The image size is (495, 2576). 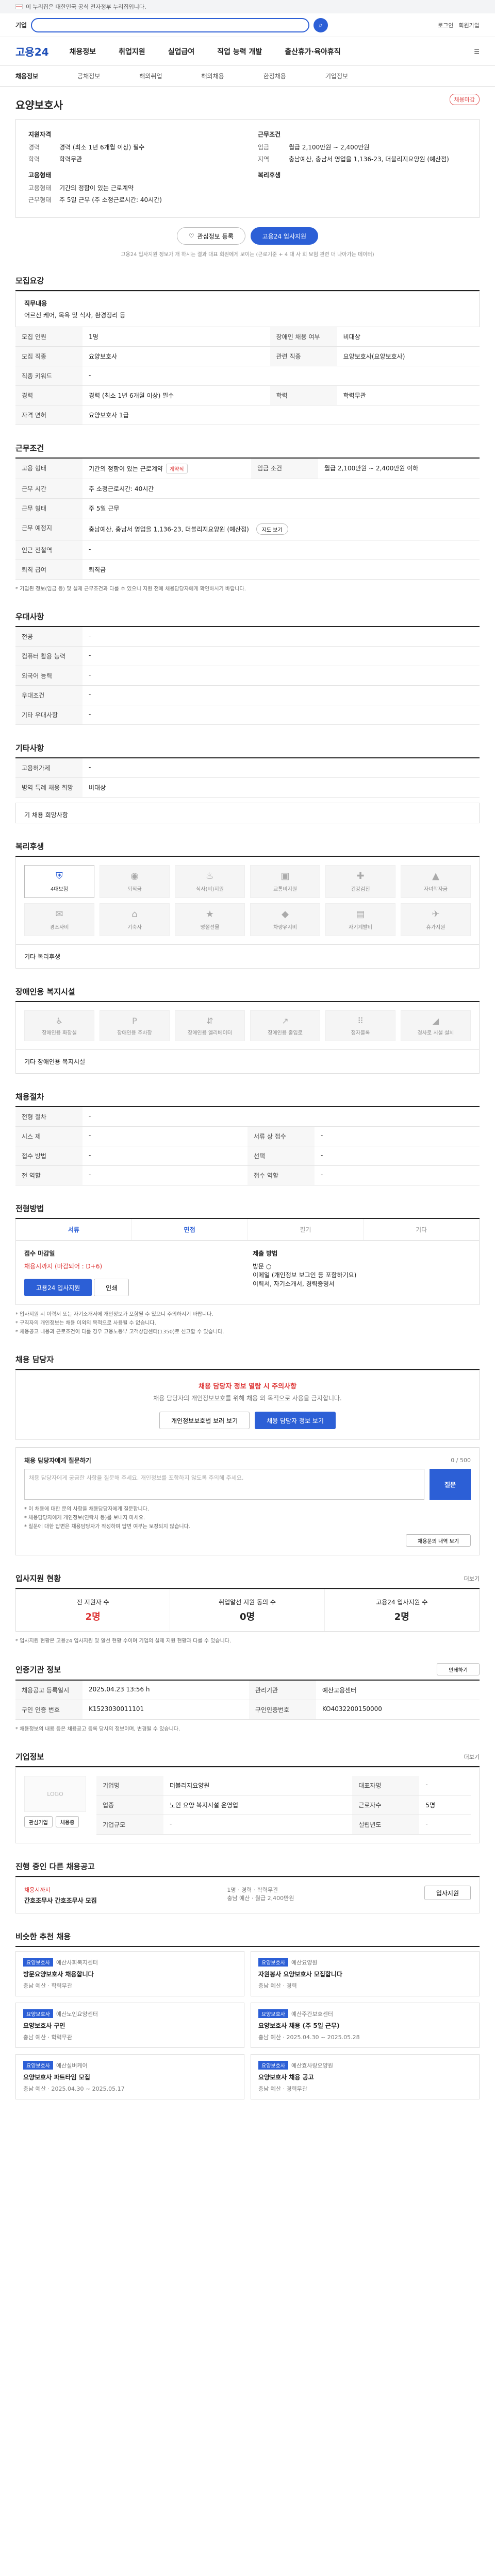 What do you see at coordinates (83, 51) in the screenshot?
I see `nav-jobs: 채용정보` at bounding box center [83, 51].